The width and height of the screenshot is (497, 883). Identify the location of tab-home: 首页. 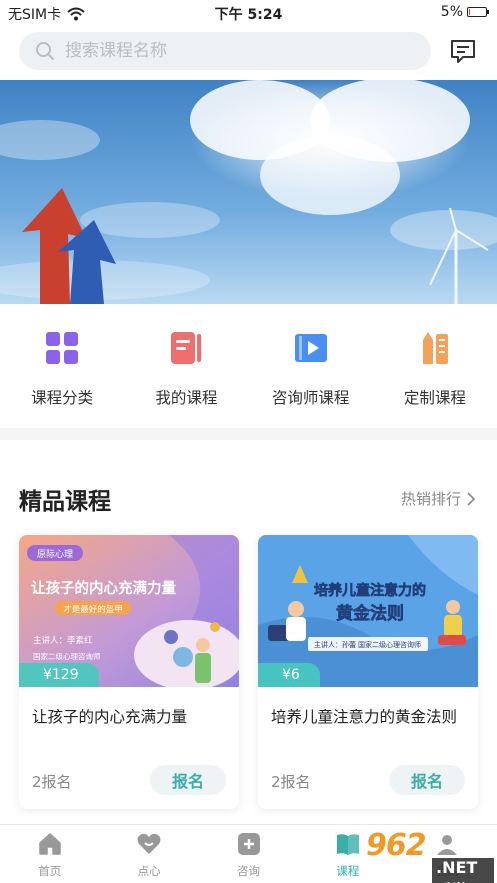
(49, 854).